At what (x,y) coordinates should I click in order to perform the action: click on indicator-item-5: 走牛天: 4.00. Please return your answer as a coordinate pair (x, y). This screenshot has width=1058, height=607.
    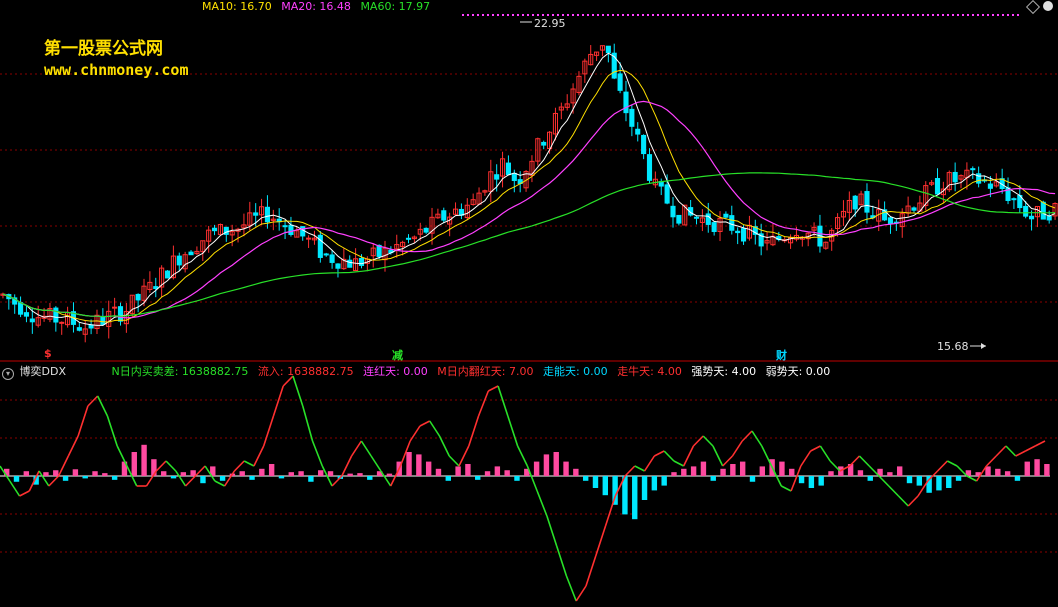
    Looking at the image, I should click on (649, 371).